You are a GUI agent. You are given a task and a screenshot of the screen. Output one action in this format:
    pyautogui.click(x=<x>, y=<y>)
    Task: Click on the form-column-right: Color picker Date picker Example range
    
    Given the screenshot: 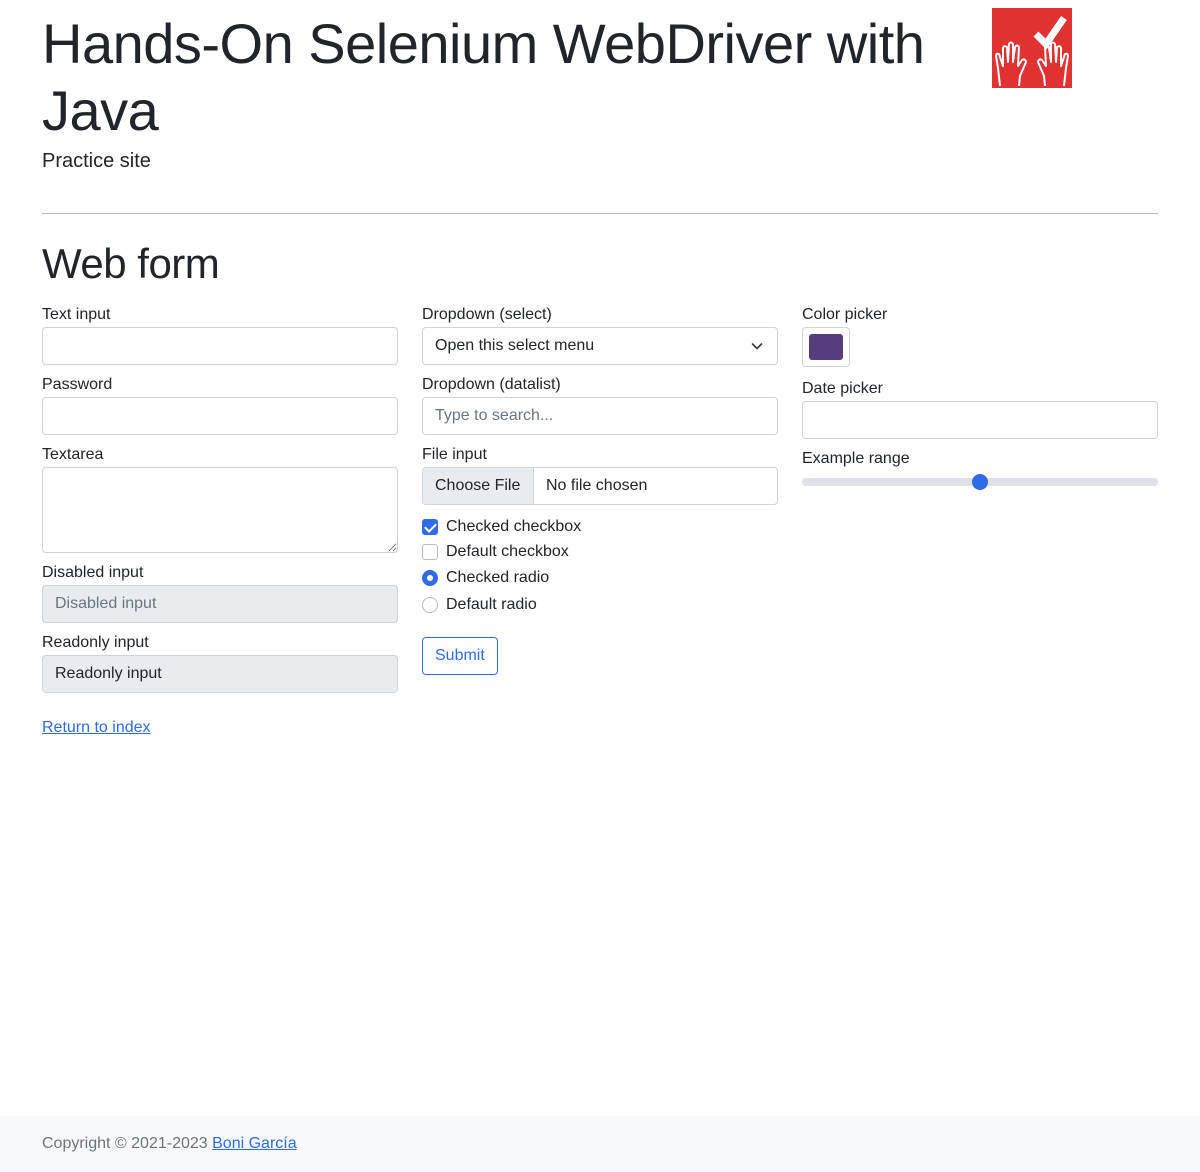 What is the action you would take?
    pyautogui.click(x=980, y=397)
    